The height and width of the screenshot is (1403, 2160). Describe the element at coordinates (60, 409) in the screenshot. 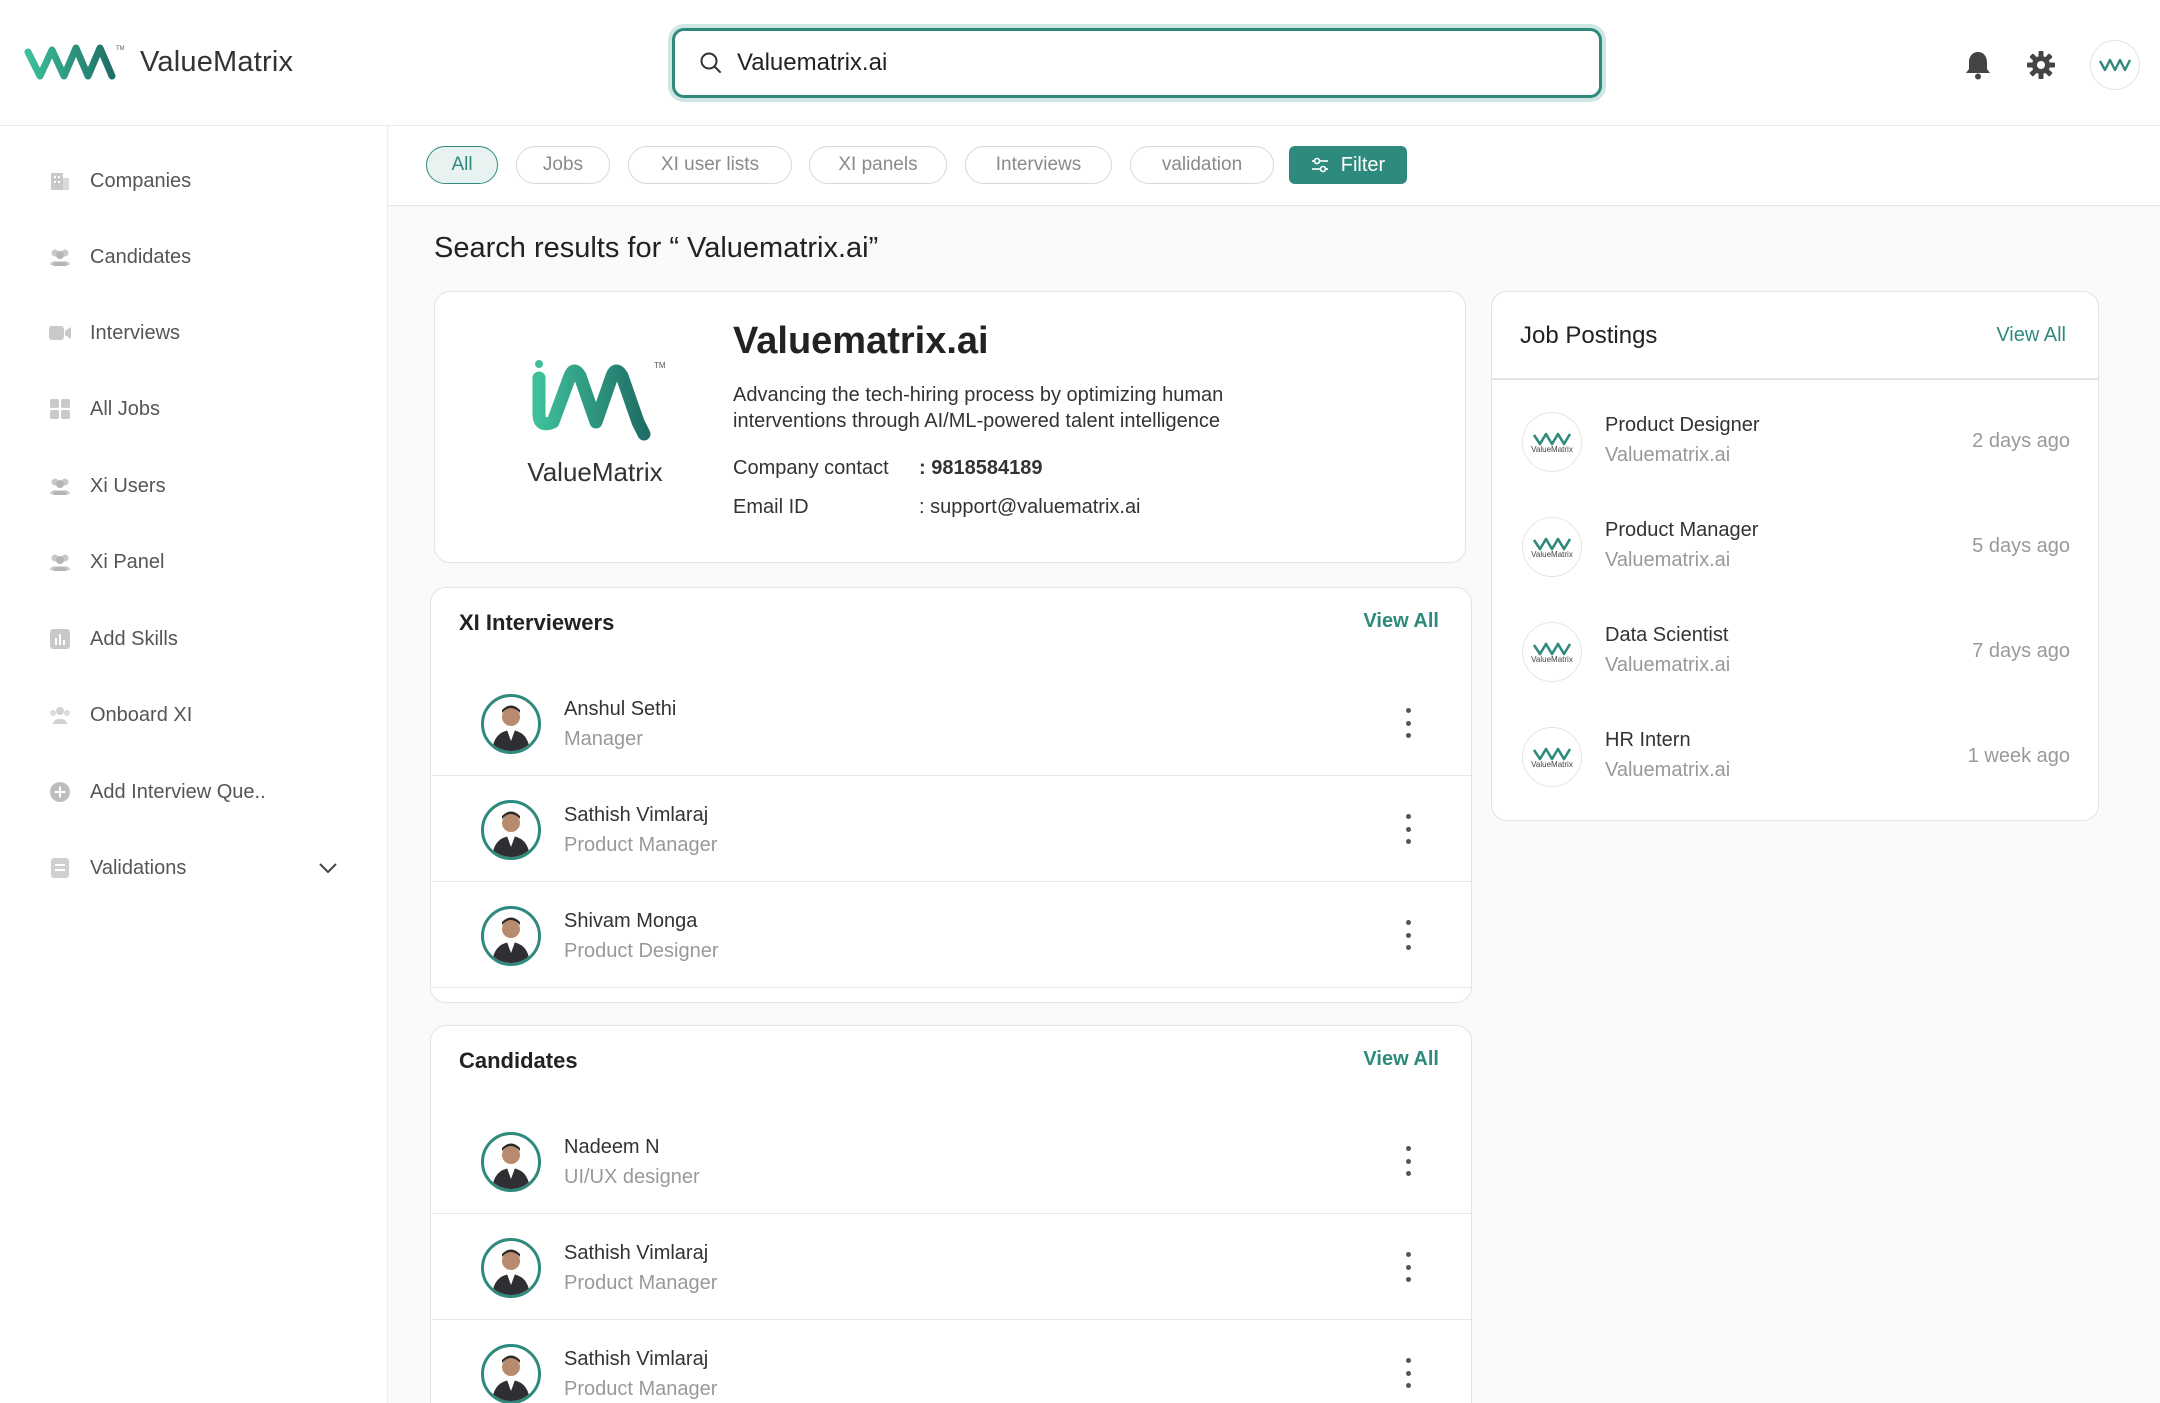

I see `grid-icon` at that location.